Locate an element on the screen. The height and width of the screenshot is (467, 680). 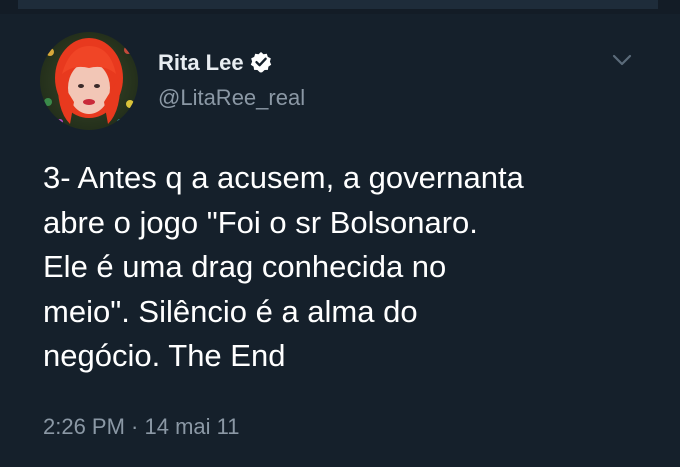
avatar-image is located at coordinates (89, 81).